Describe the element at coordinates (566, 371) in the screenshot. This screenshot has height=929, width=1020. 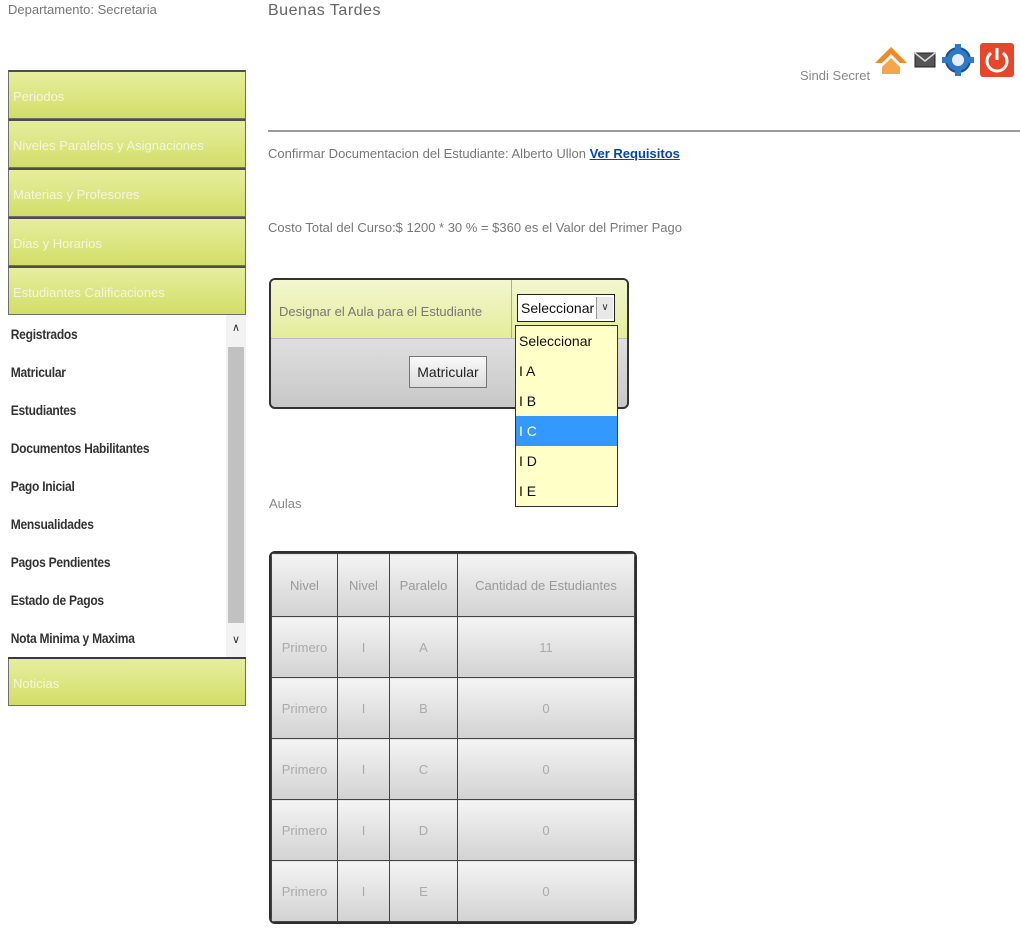
I see `dropdown-option: I A` at that location.